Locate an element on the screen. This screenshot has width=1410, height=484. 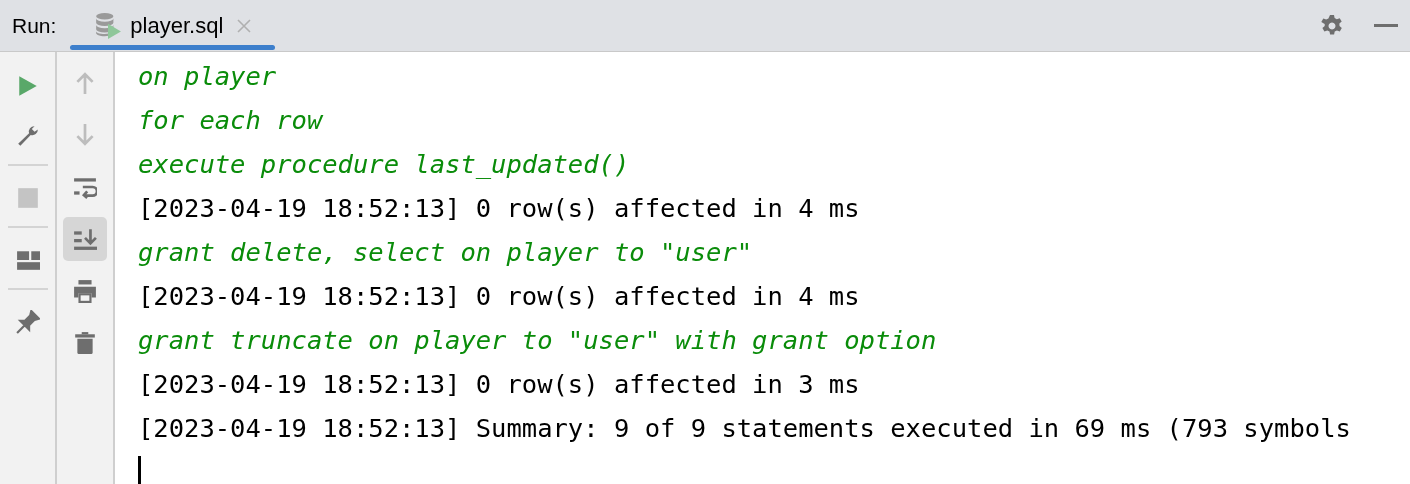
sql-statement: grant delete, select on player to "user" is located at coordinates (446, 252).